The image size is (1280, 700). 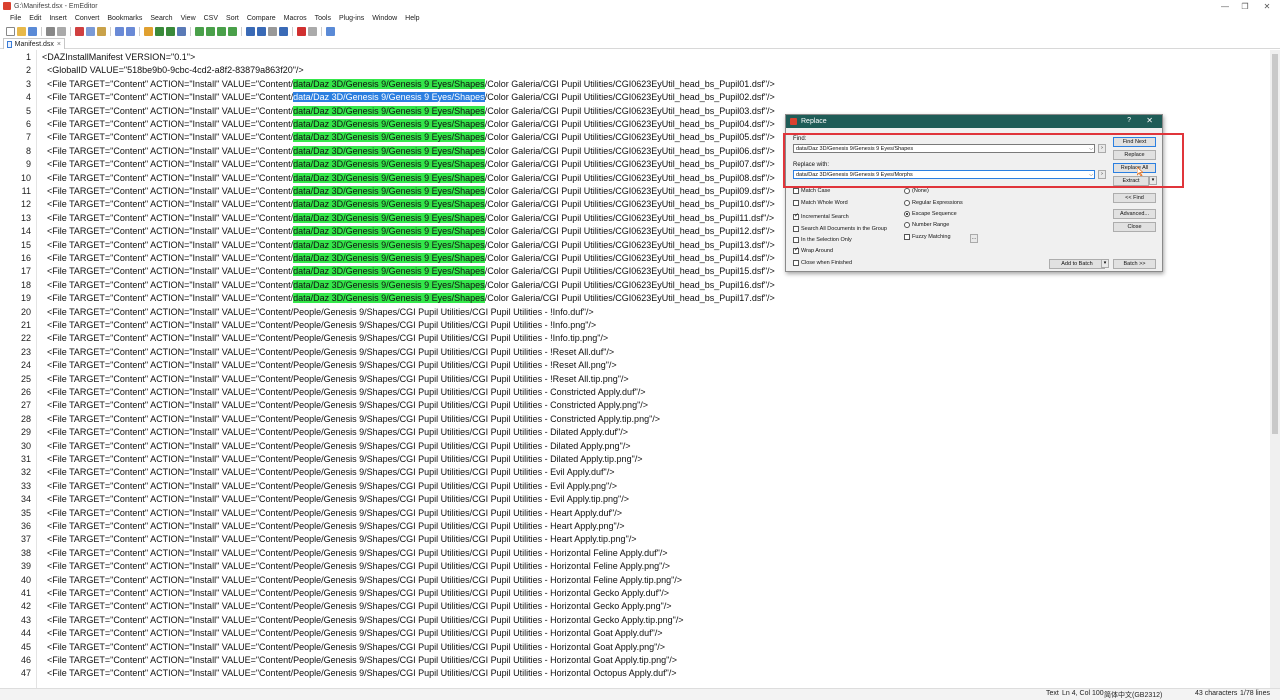 What do you see at coordinates (1091, 174) in the screenshot?
I see `replace-dropdown-chevron-icon: ⌵` at bounding box center [1091, 174].